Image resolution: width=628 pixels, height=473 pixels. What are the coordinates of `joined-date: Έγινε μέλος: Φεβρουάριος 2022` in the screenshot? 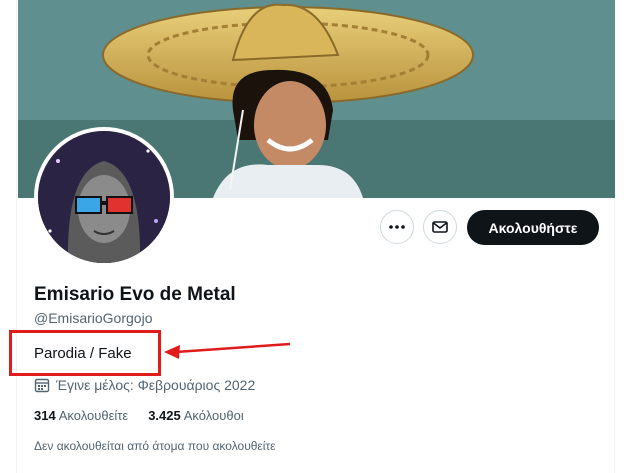 It's located at (144, 385).